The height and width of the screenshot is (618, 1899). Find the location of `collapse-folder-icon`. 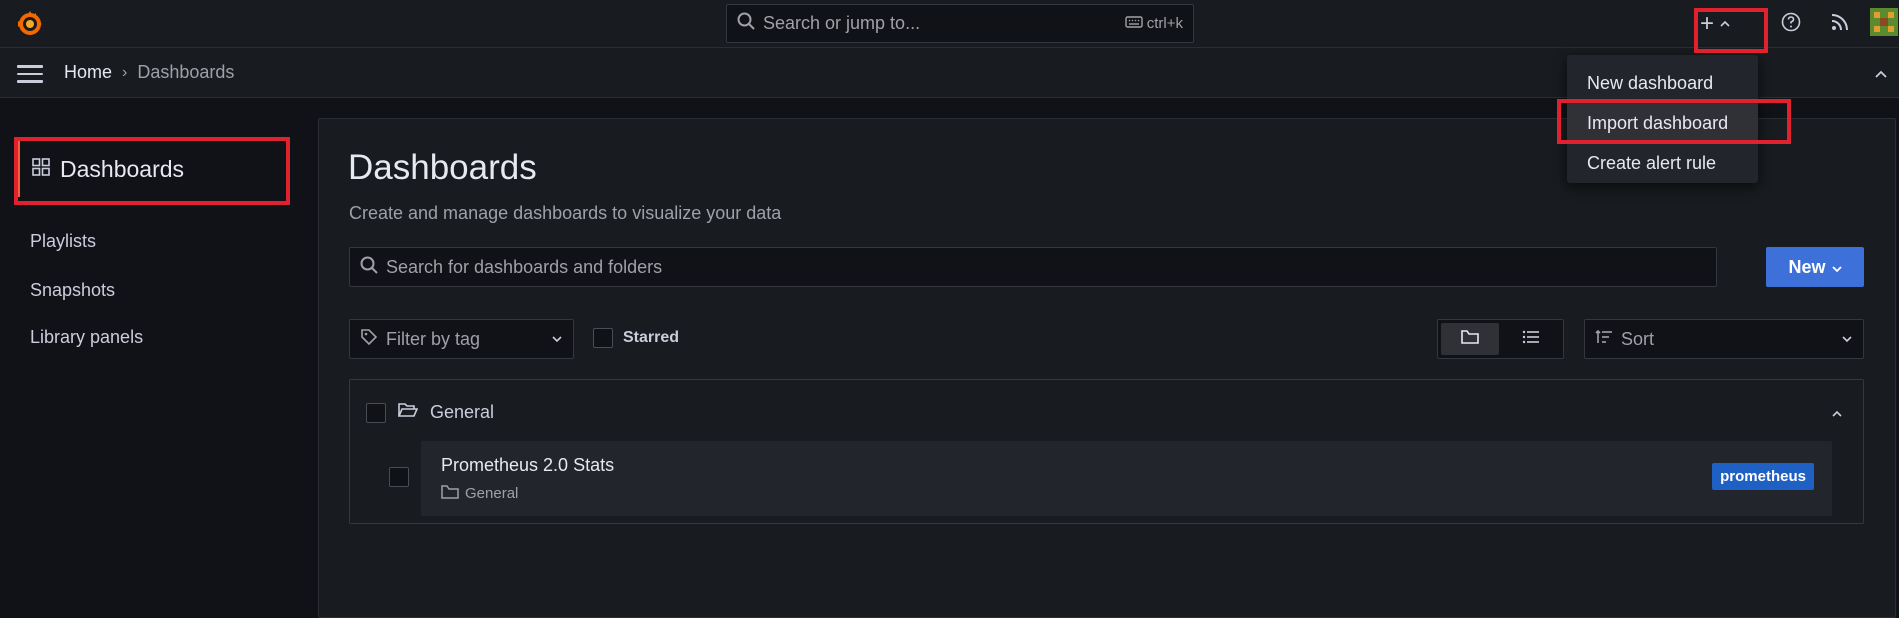

collapse-folder-icon is located at coordinates (1837, 414).